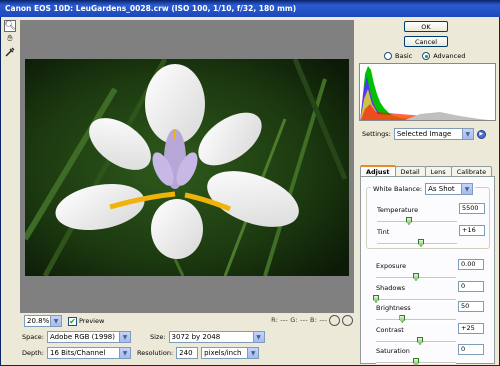  I want to click on depth-select: 16 Bits/Channel ▼, so click(89, 353).